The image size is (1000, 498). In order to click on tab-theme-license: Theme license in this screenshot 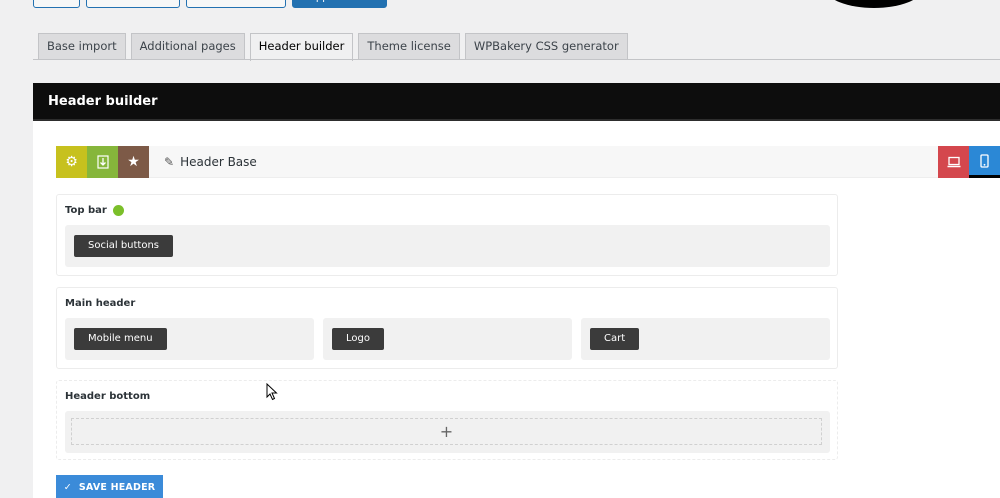, I will do `click(409, 46)`.